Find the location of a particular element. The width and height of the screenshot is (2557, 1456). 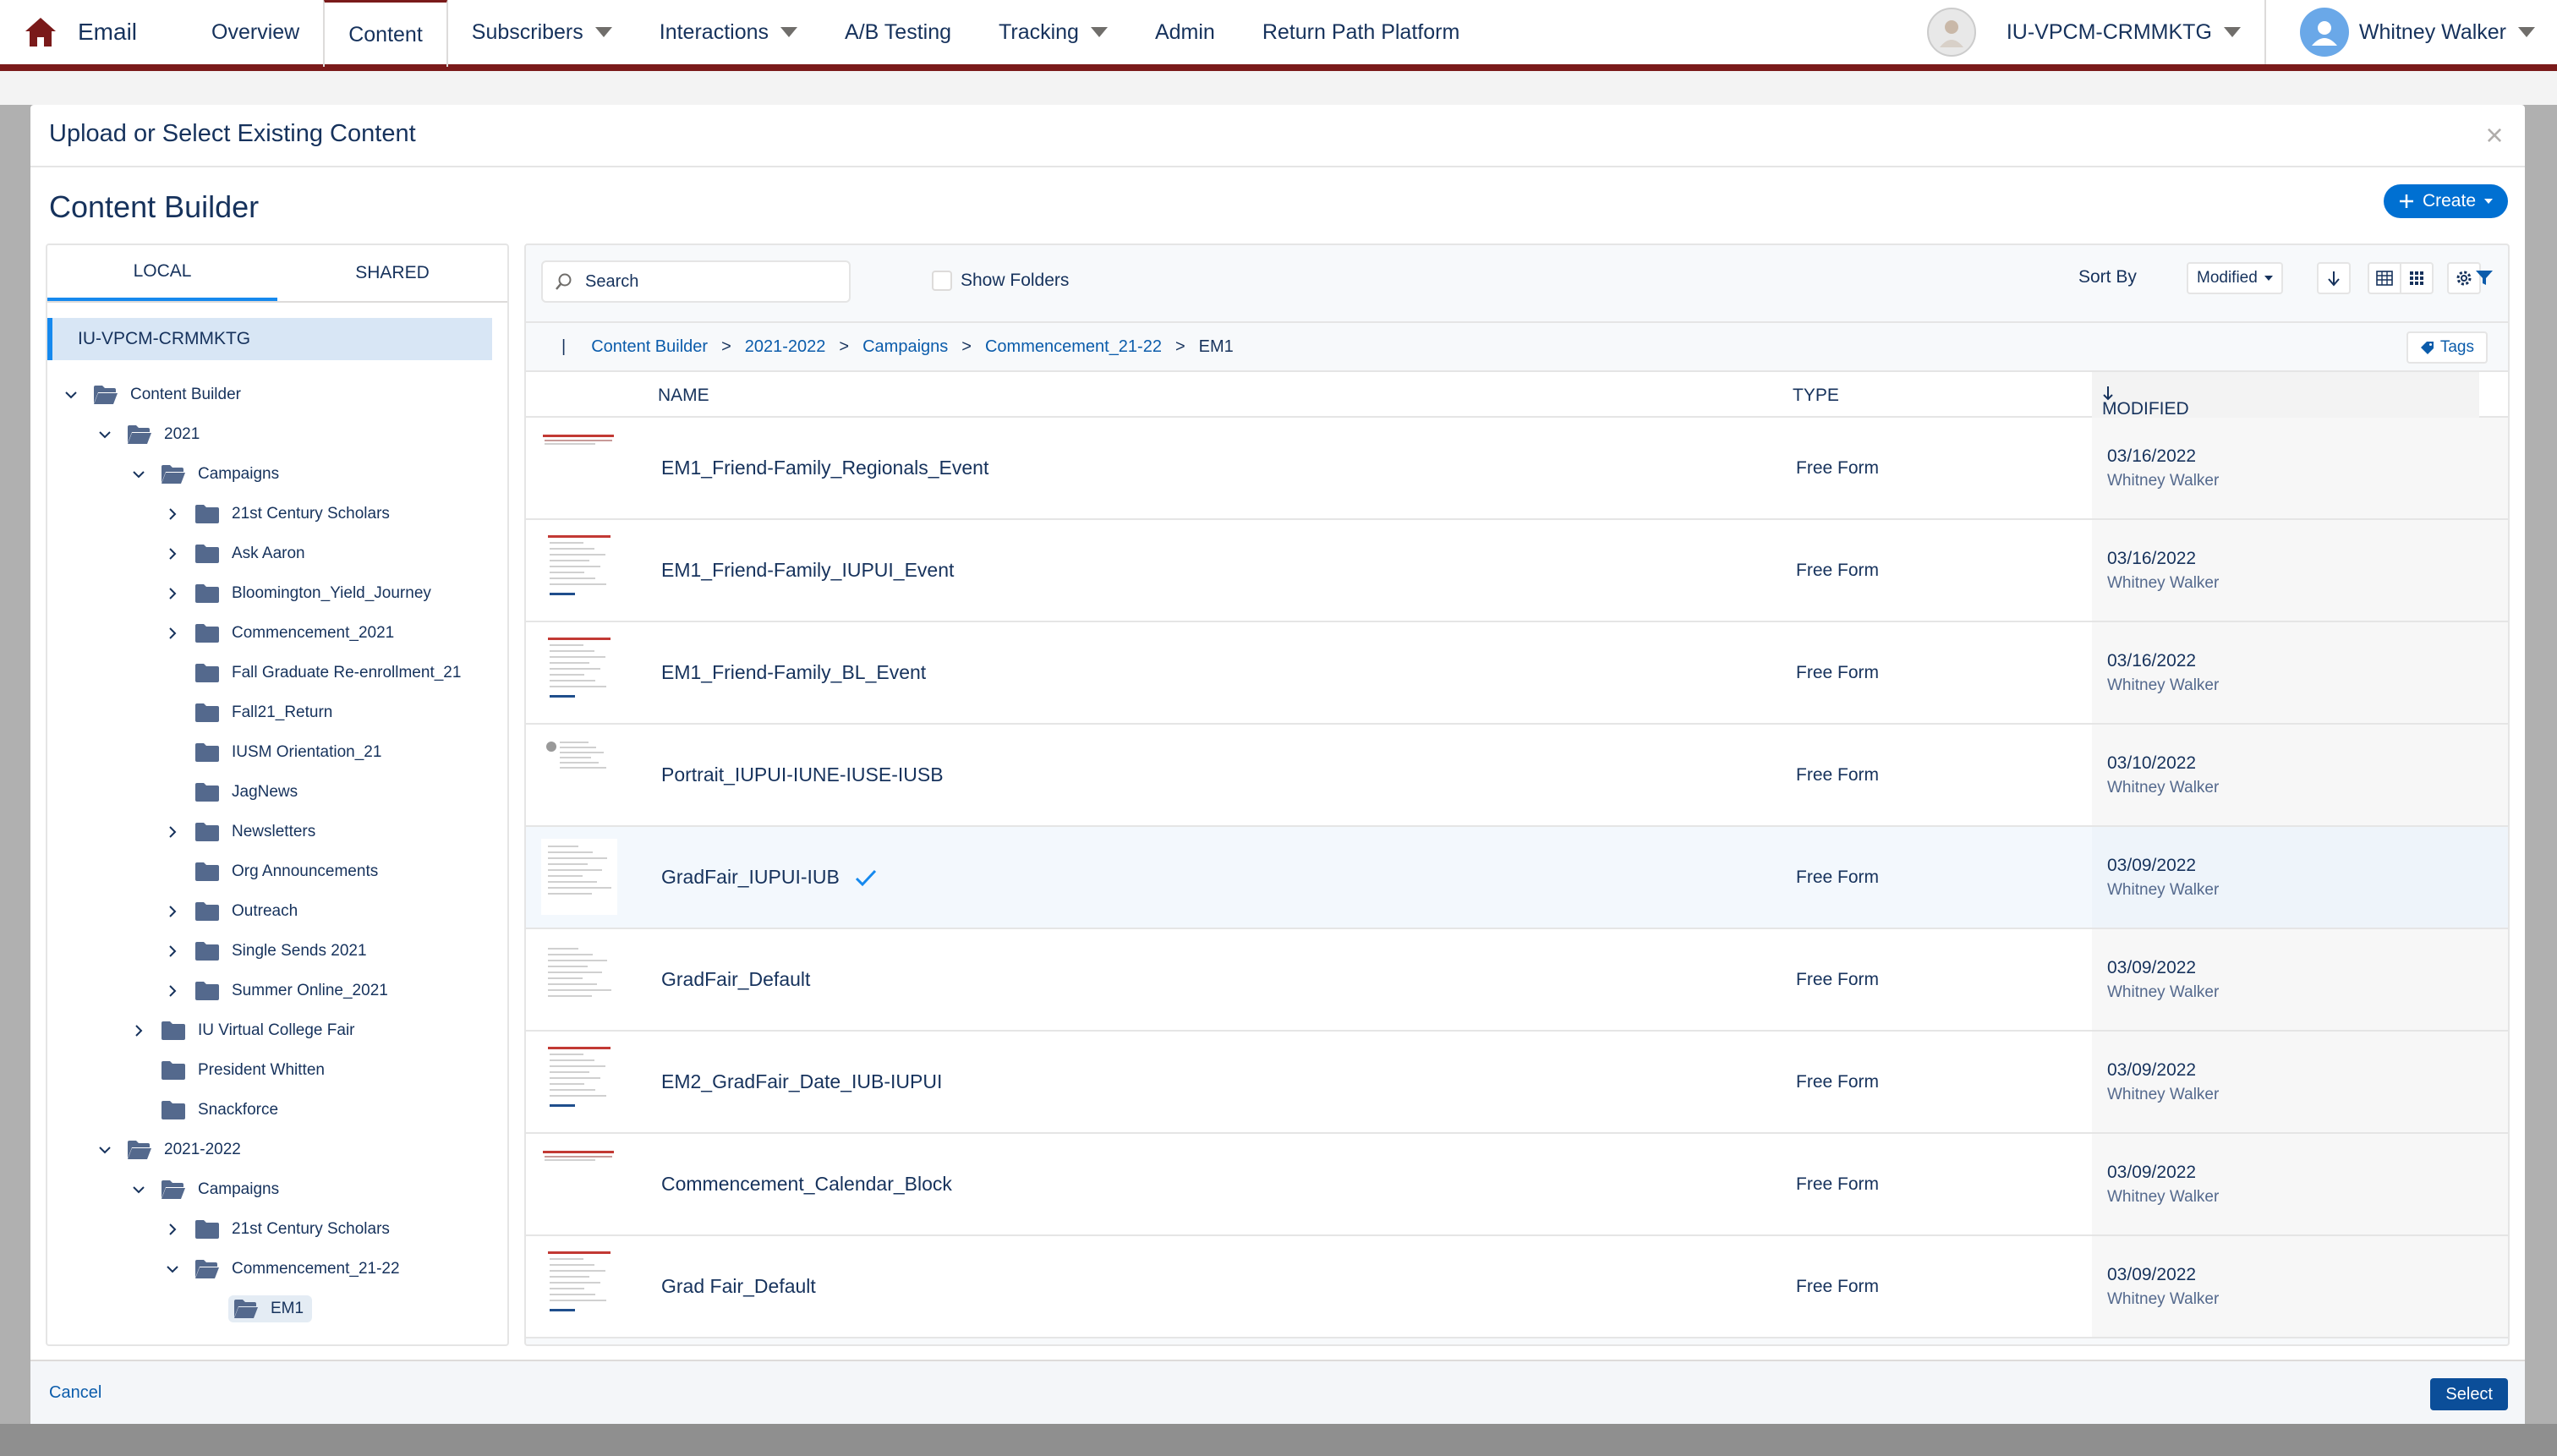

folder-tree-item: Bloomington_Yield_Journey is located at coordinates (297, 593).